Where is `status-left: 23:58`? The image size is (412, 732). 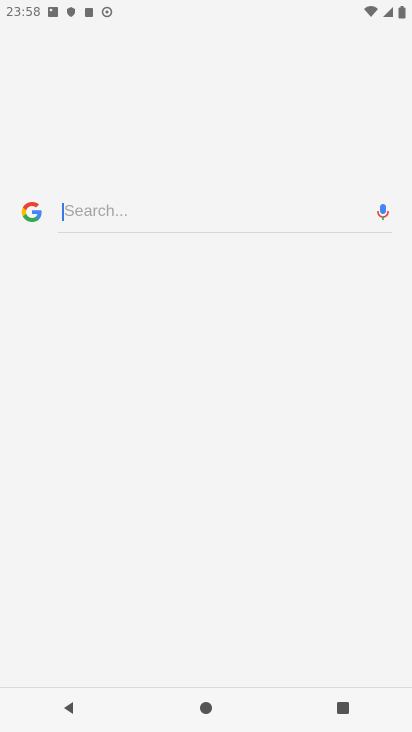 status-left: 23:58 is located at coordinates (59, 12).